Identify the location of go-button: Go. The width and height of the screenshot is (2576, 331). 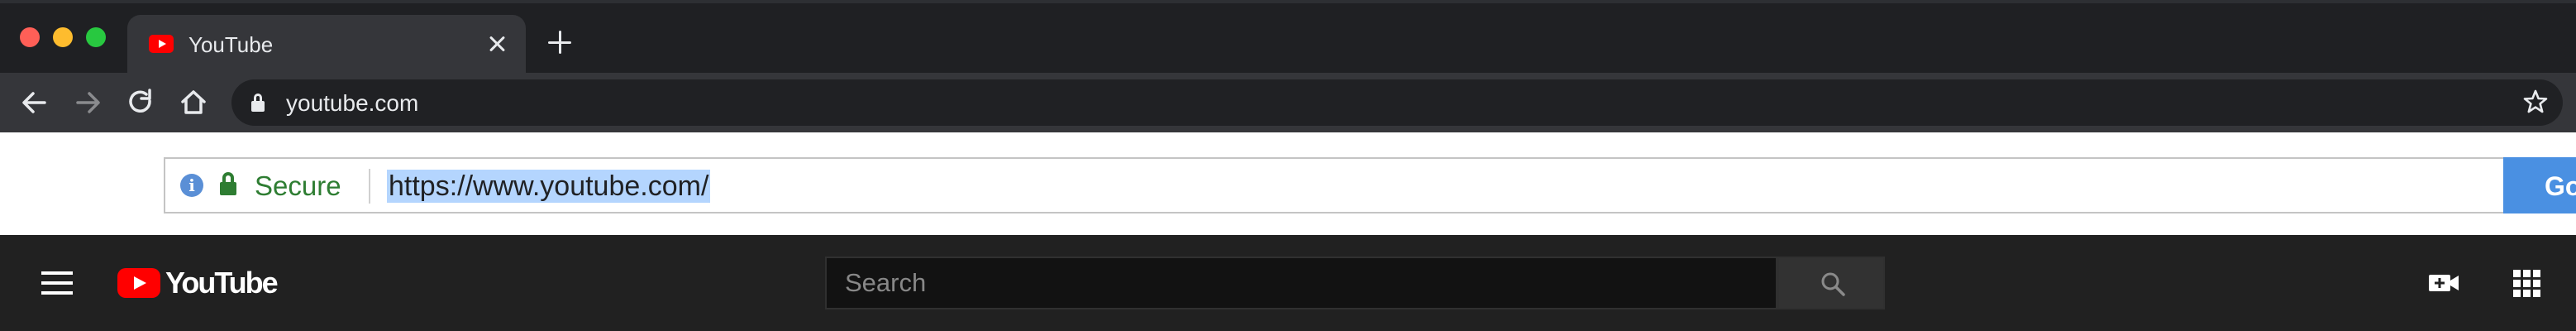
(2539, 185).